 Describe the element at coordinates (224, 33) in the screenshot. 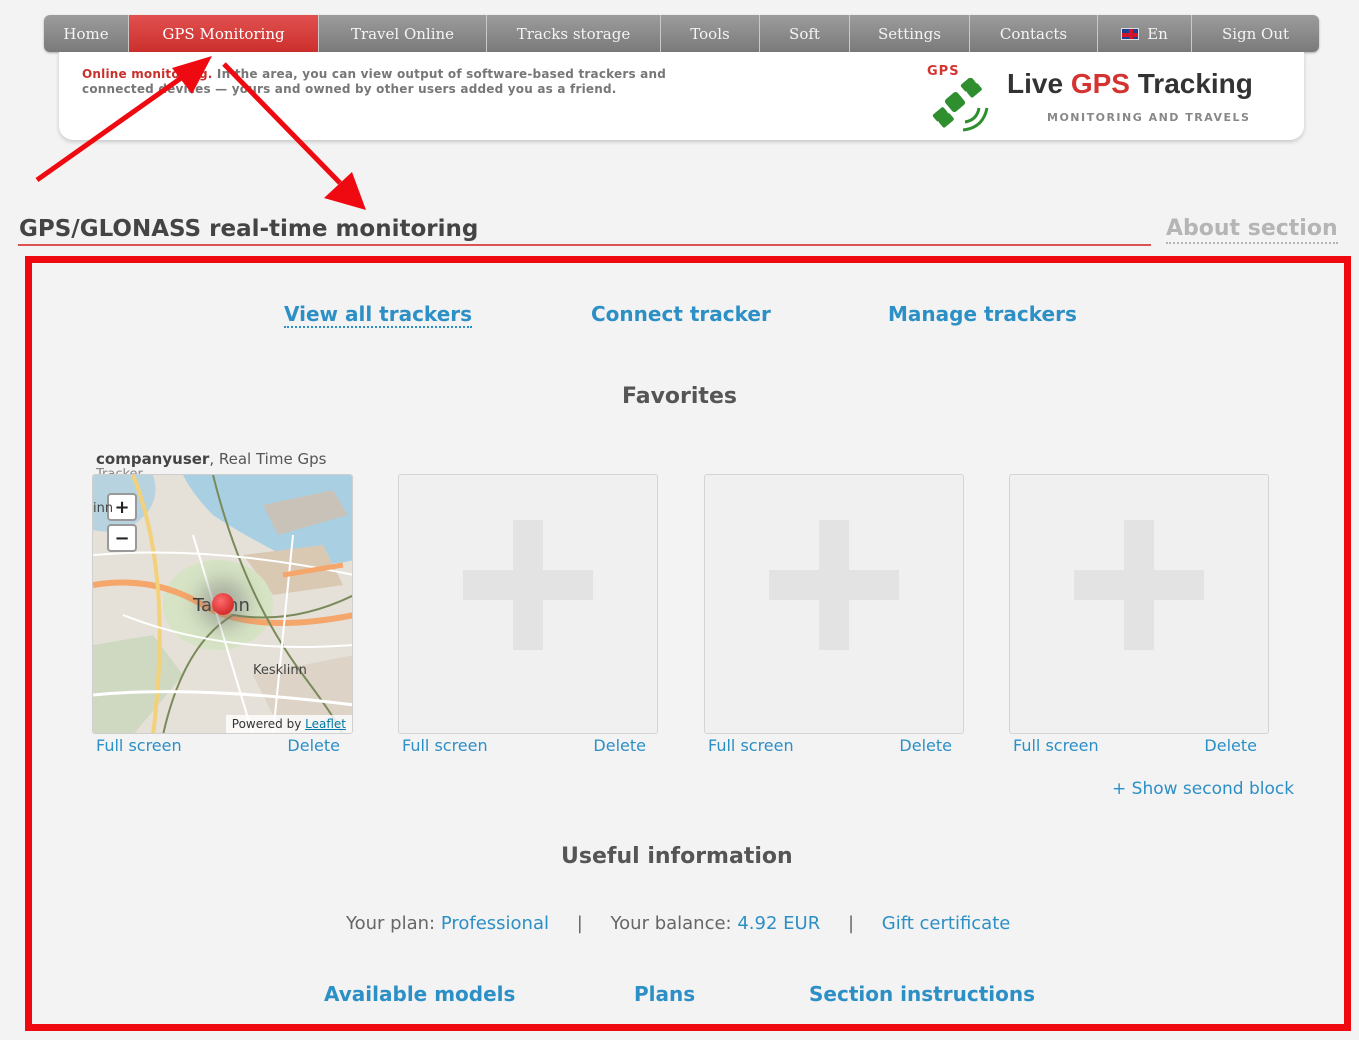

I see `nav-gps-monitoring: GPS Monitoring` at that location.